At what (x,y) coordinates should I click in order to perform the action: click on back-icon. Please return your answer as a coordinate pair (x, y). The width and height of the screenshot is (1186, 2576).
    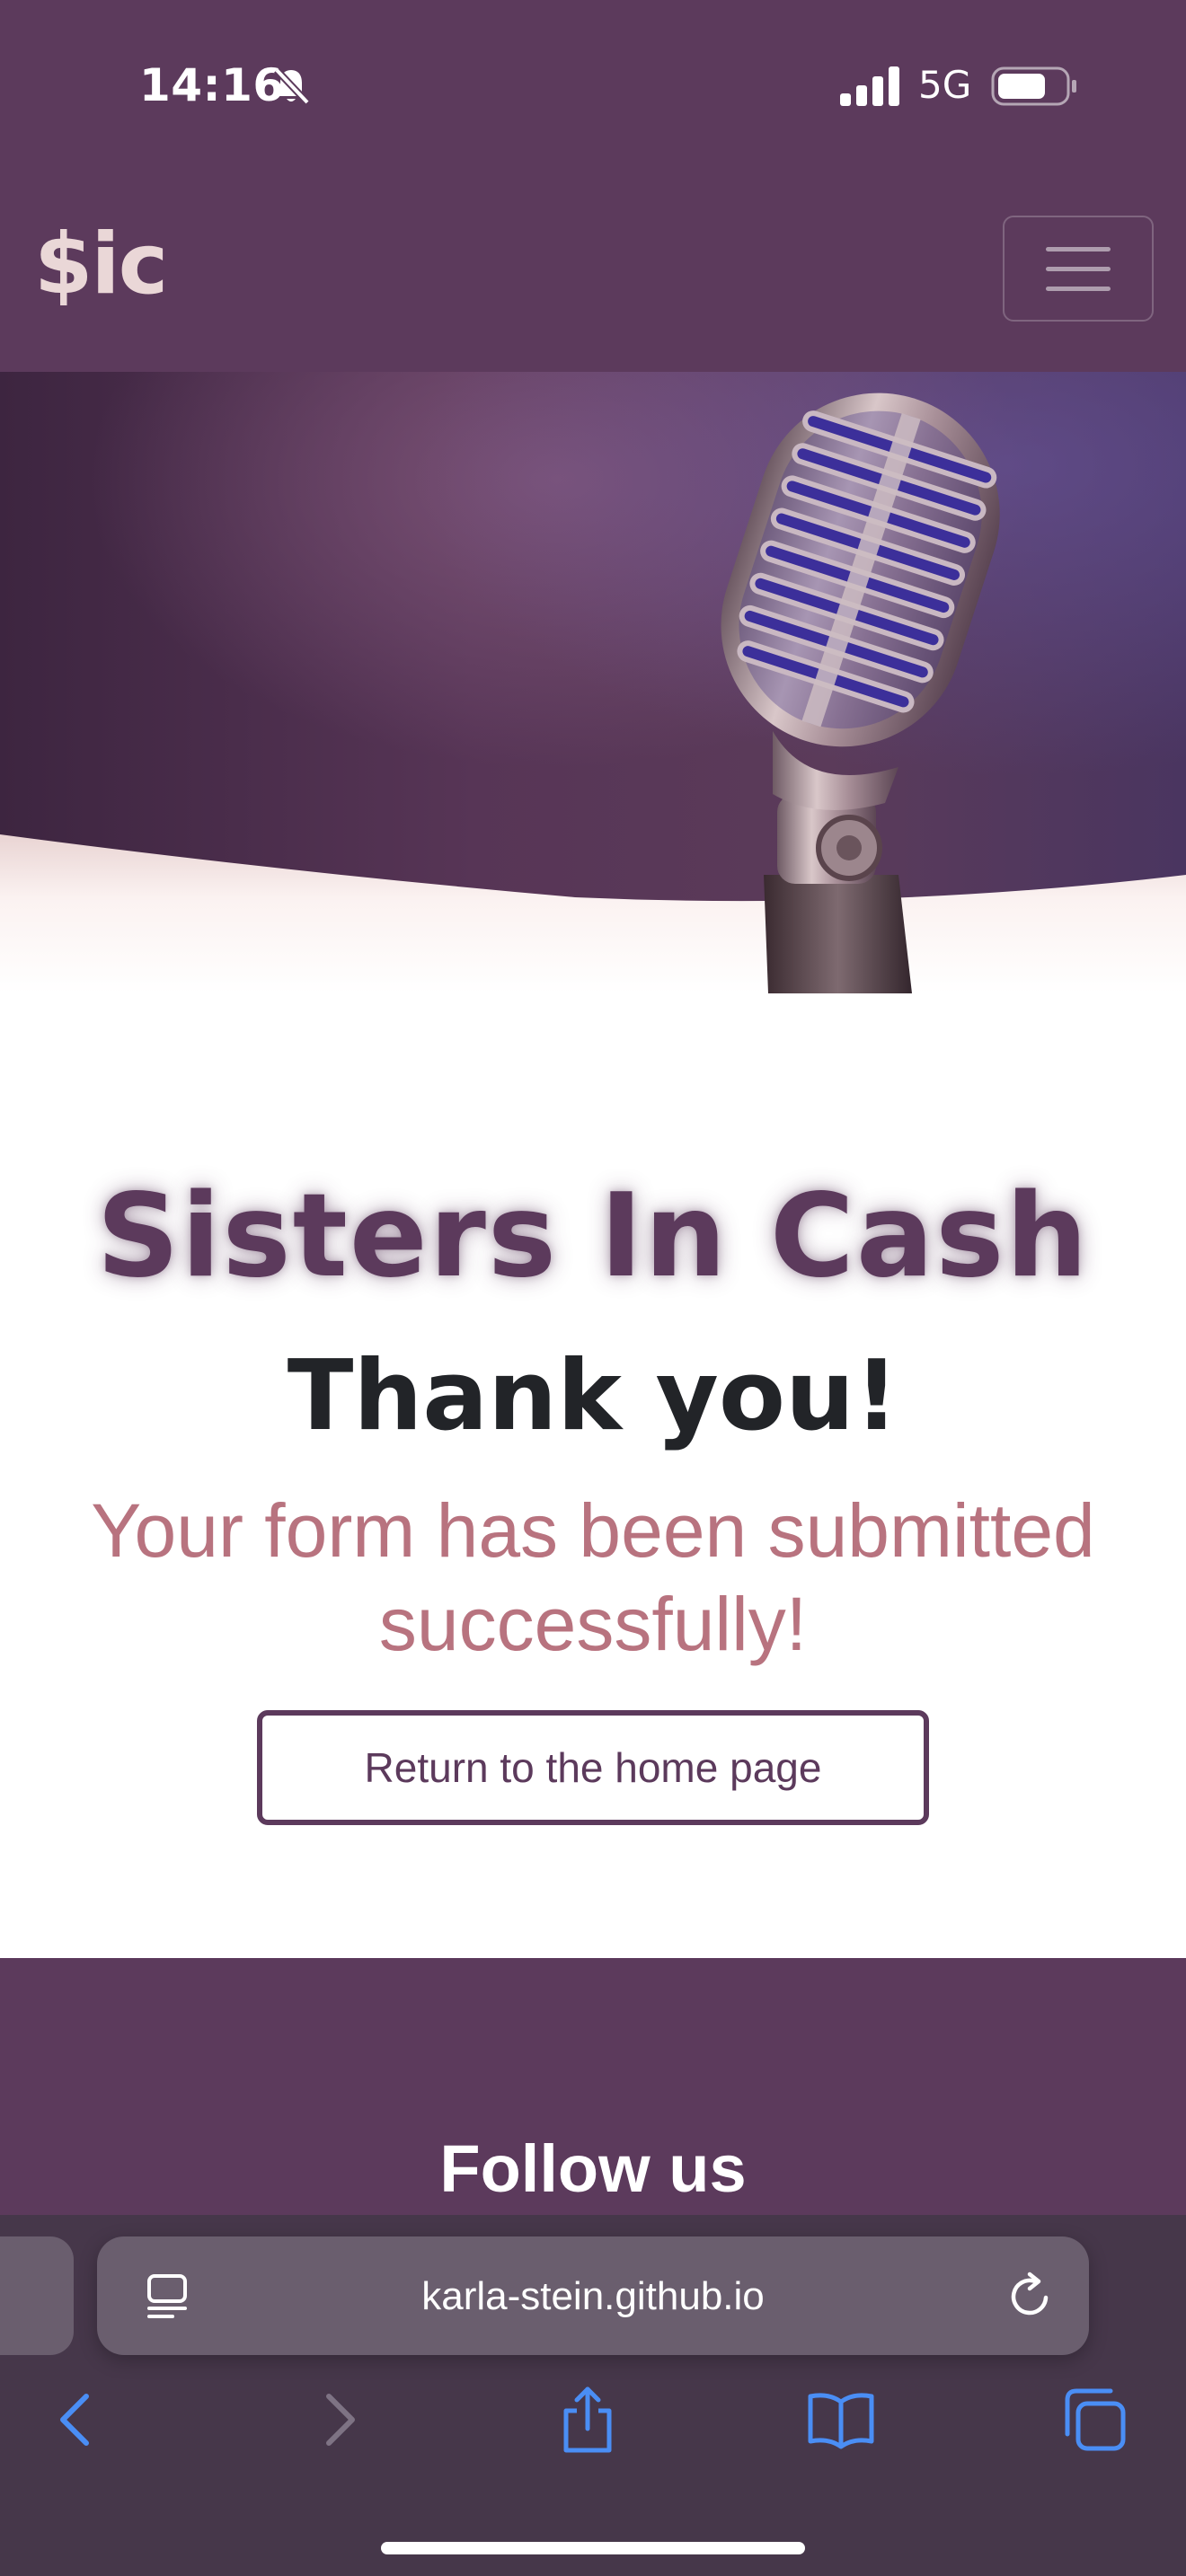
    Looking at the image, I should click on (77, 2420).